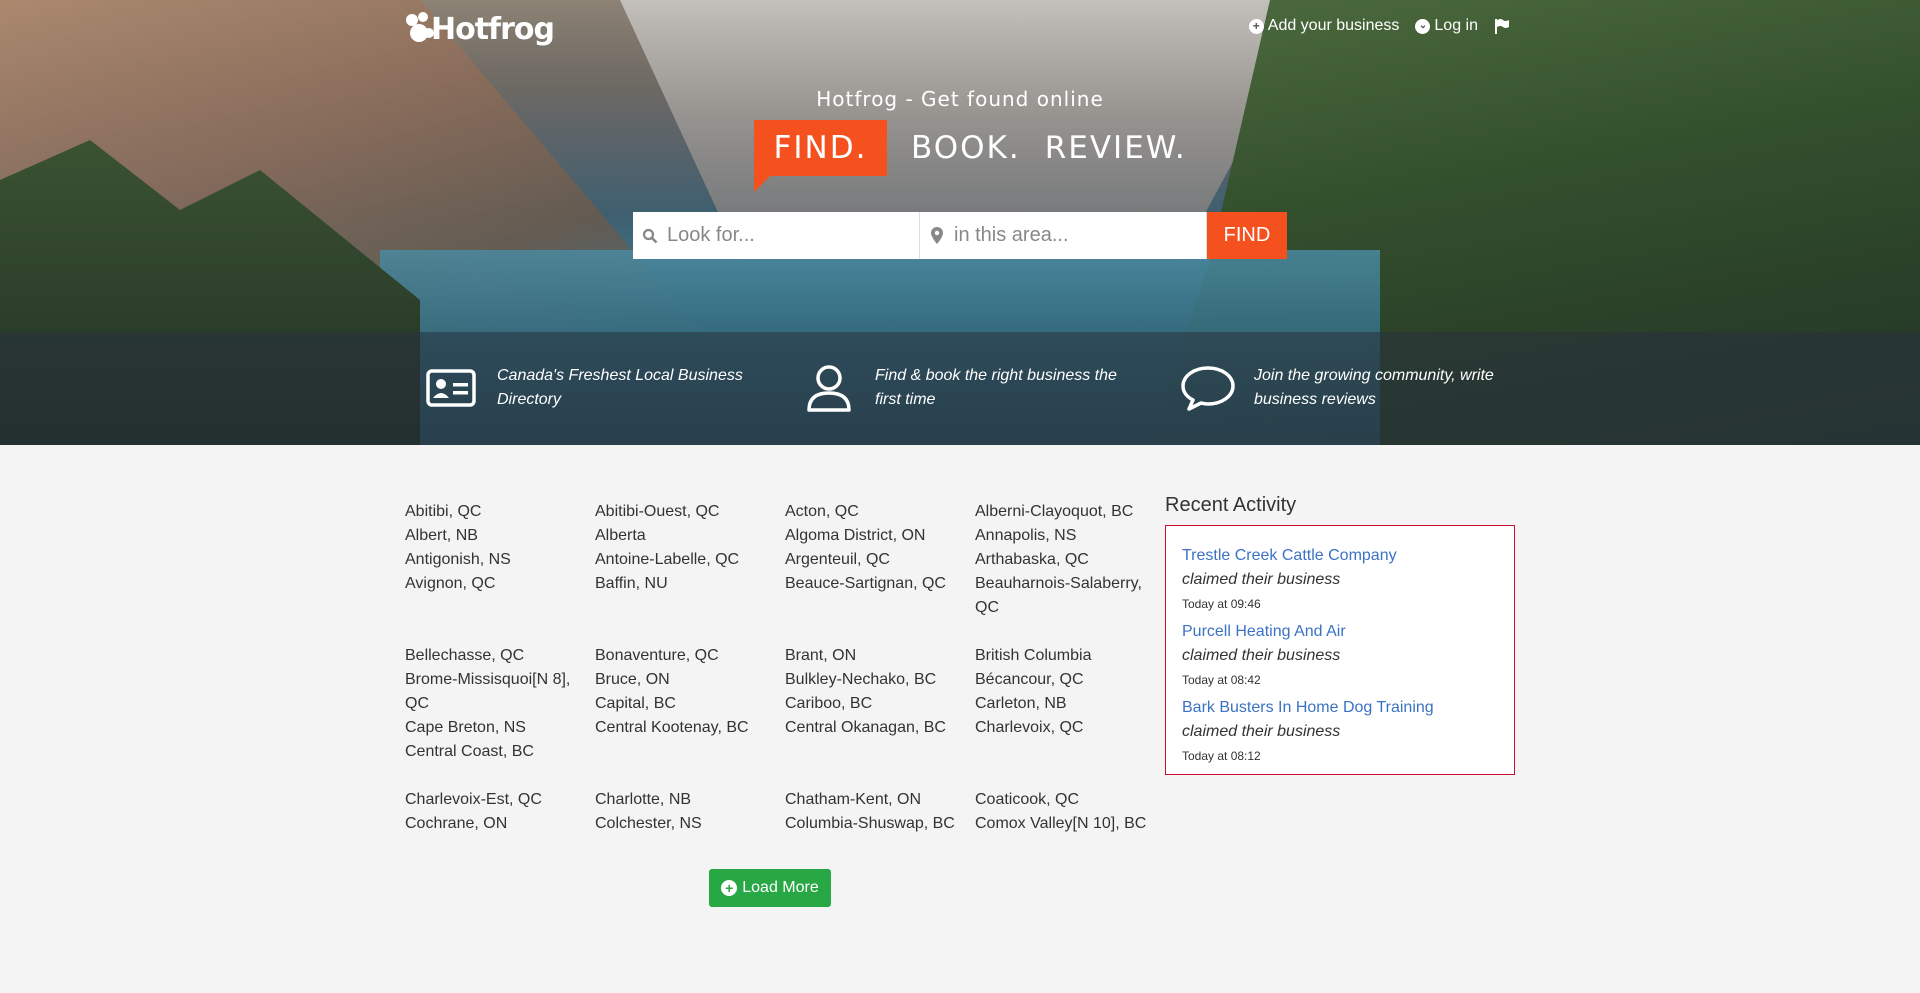  I want to click on location-column: Charlevoix-Est, QC Cochrane, ON, so click(500, 812).